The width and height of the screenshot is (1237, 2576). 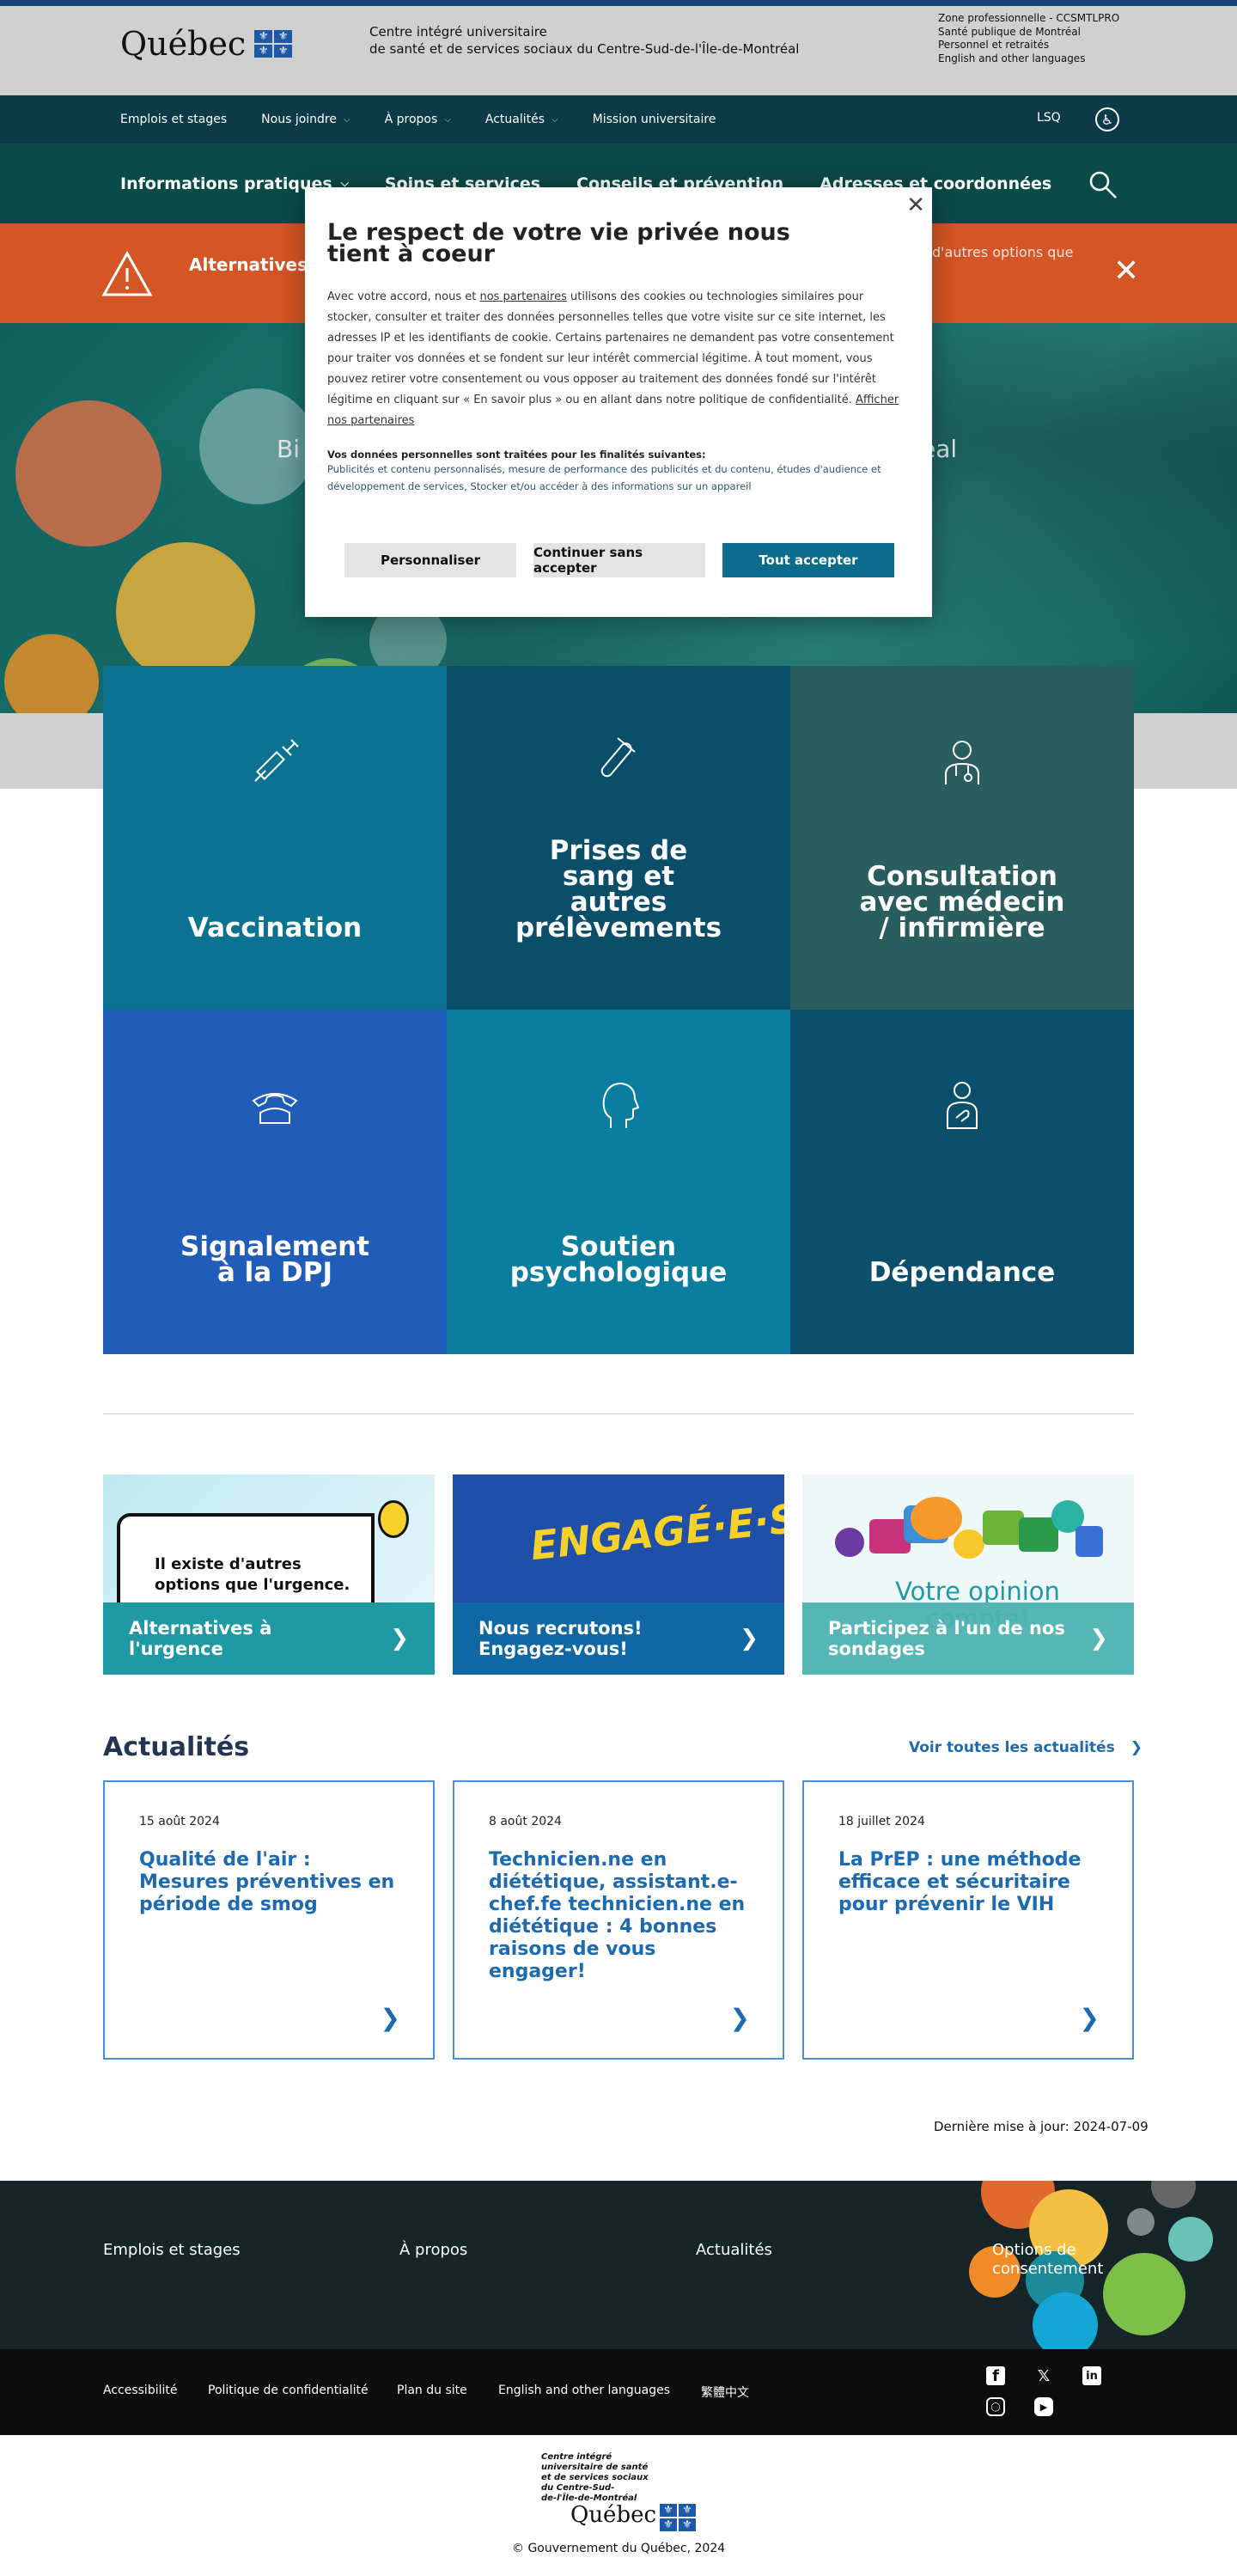 I want to click on accept-all-button: Tout accepter, so click(x=808, y=560).